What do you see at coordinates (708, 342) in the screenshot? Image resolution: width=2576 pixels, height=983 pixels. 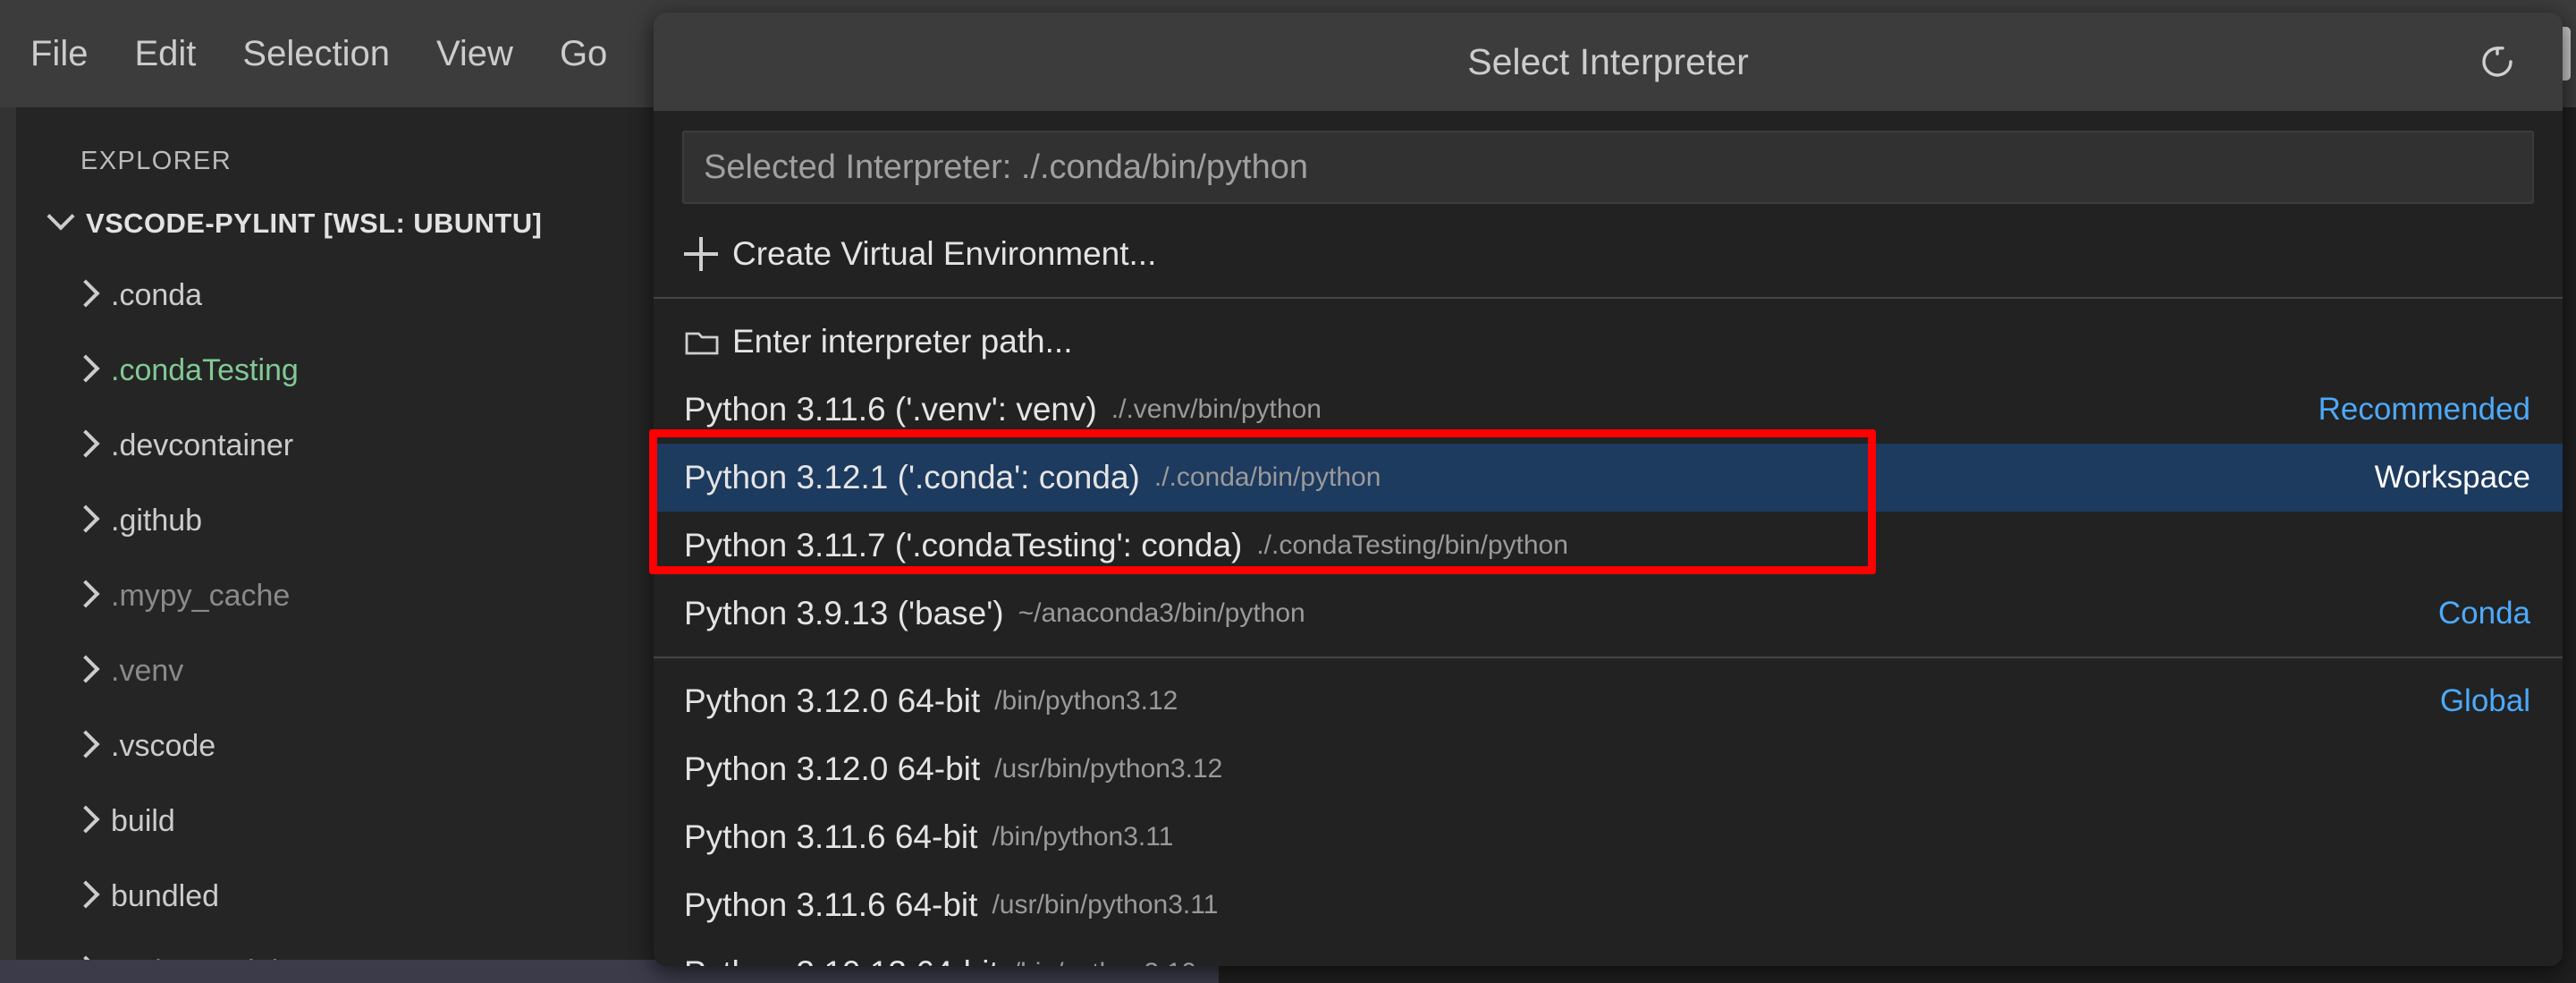 I see `folder-icon` at bounding box center [708, 342].